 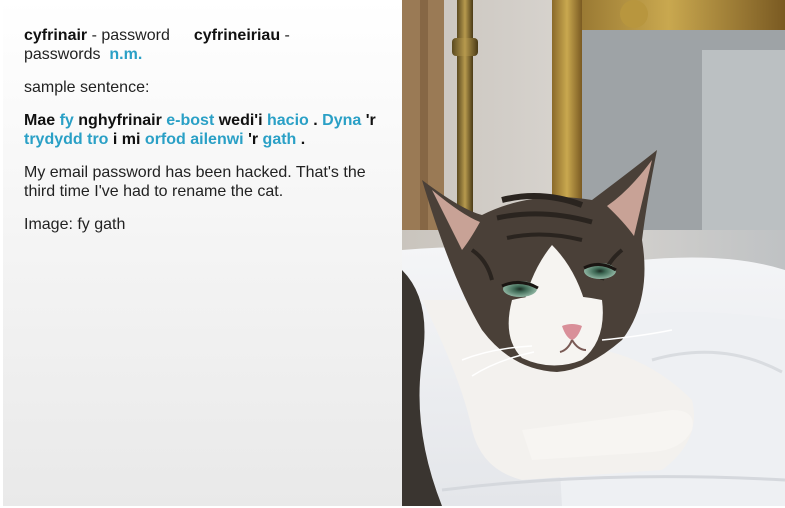 I want to click on word-link-e-bost: e-bost, so click(x=190, y=120).